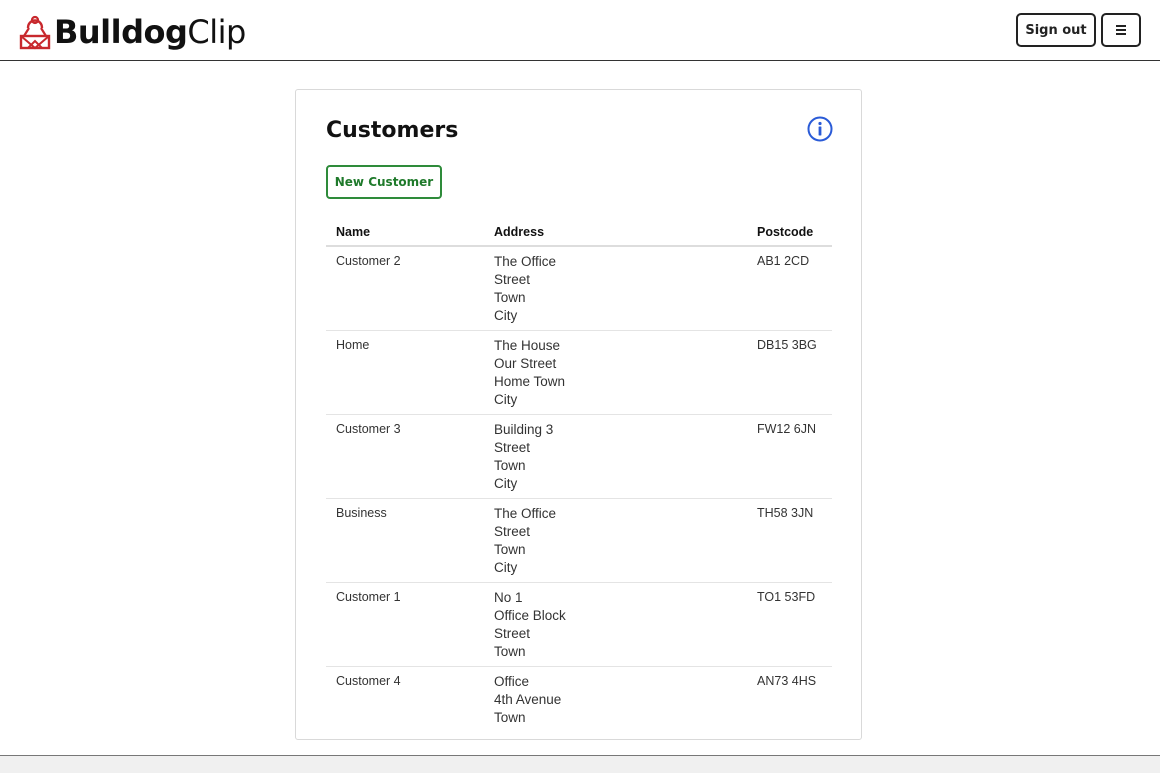  Describe the element at coordinates (789, 624) in the screenshot. I see `customer-postcode-cell: TO1 53FD` at that location.